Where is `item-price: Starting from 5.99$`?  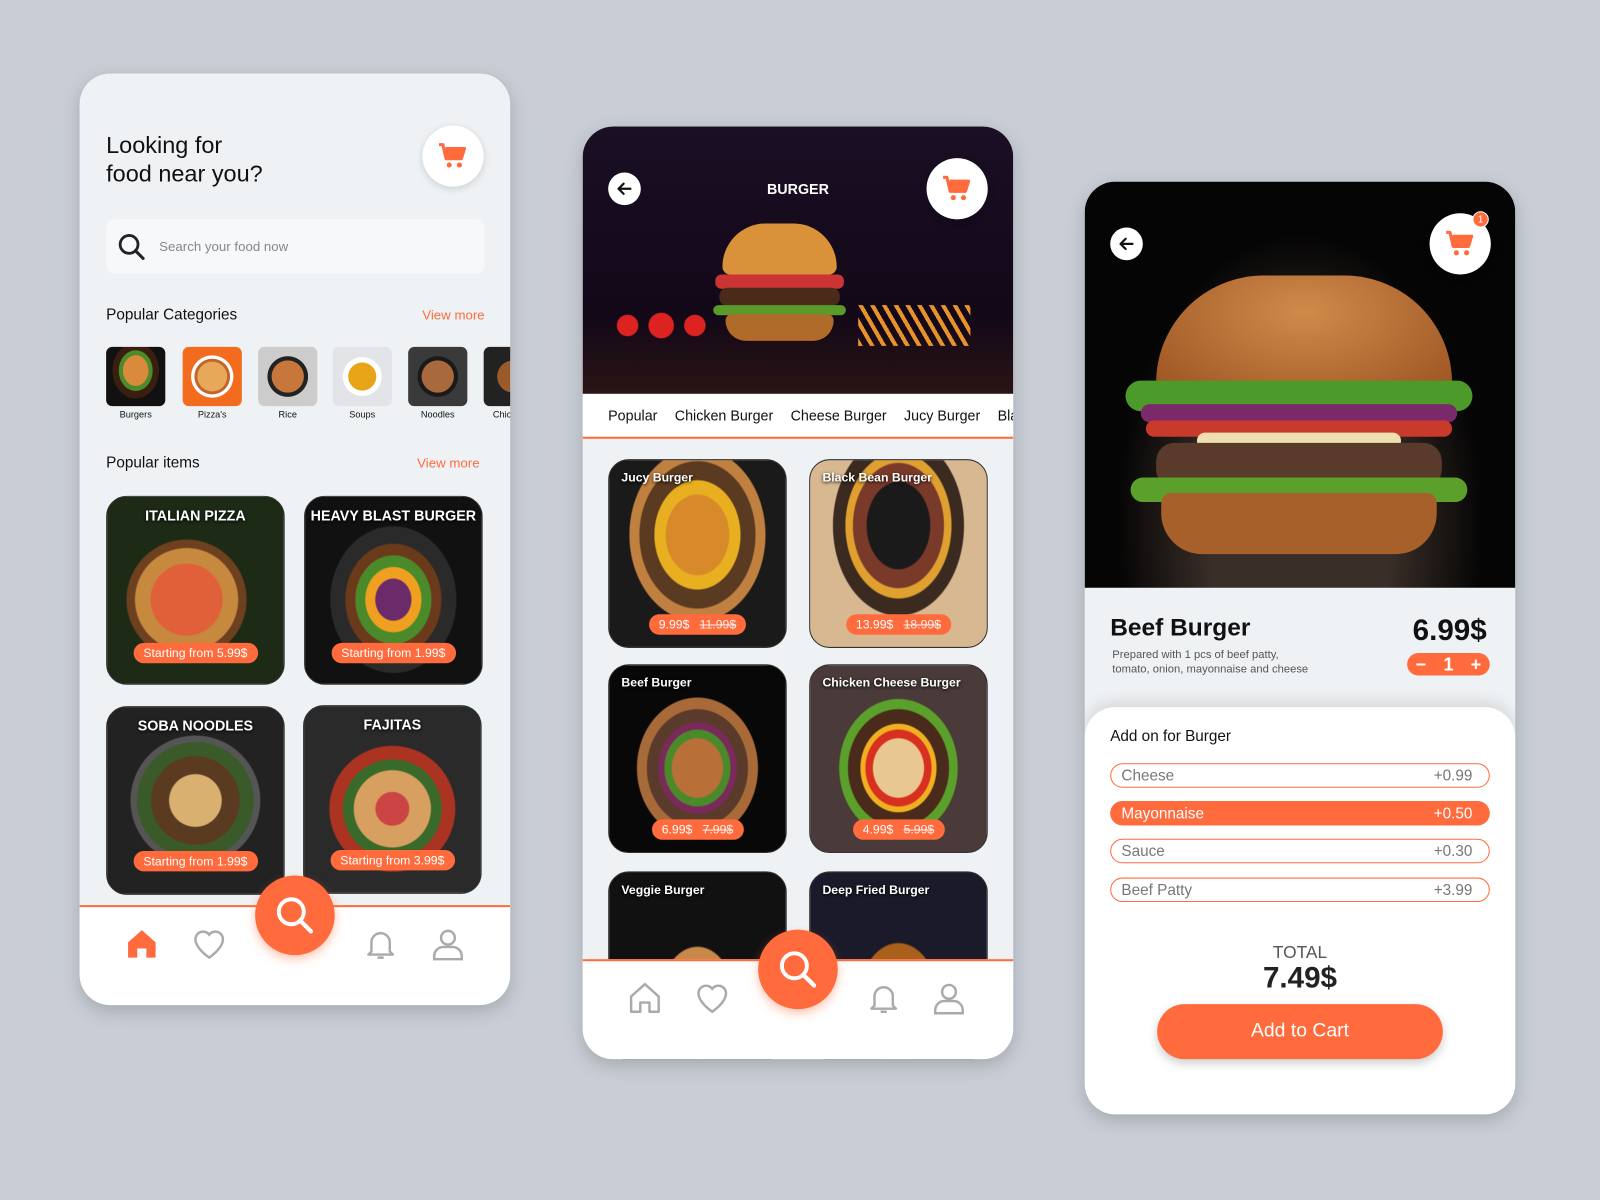 item-price: Starting from 5.99$ is located at coordinates (195, 653).